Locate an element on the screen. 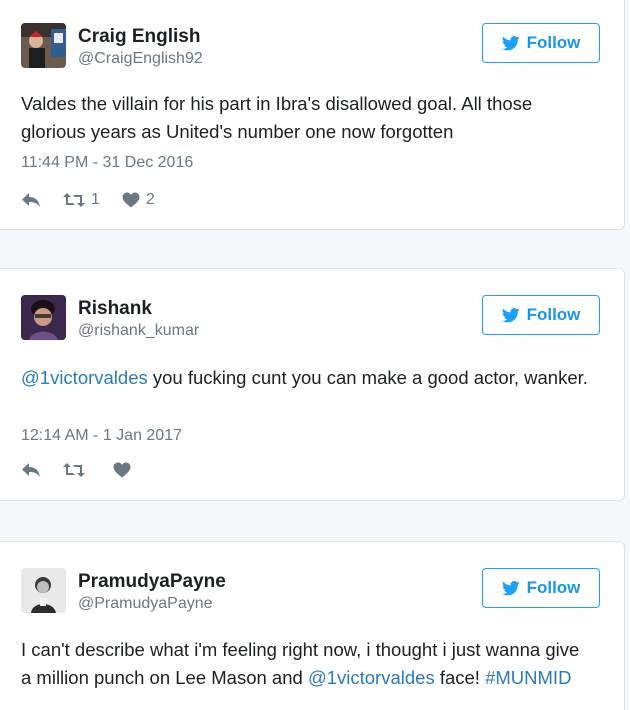 This screenshot has height=710, width=630. tweet-timestamp: 11:44 PM - 31 Dec 2016 is located at coordinates (107, 163).